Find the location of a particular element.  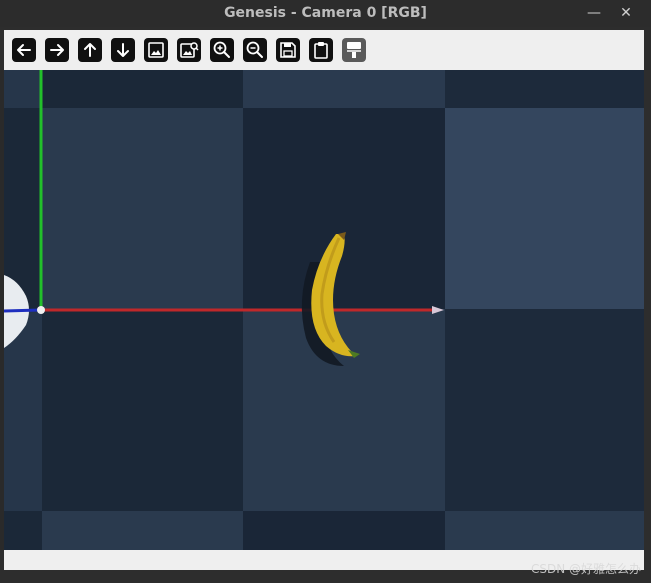

zoom-in-button is located at coordinates (222, 50).